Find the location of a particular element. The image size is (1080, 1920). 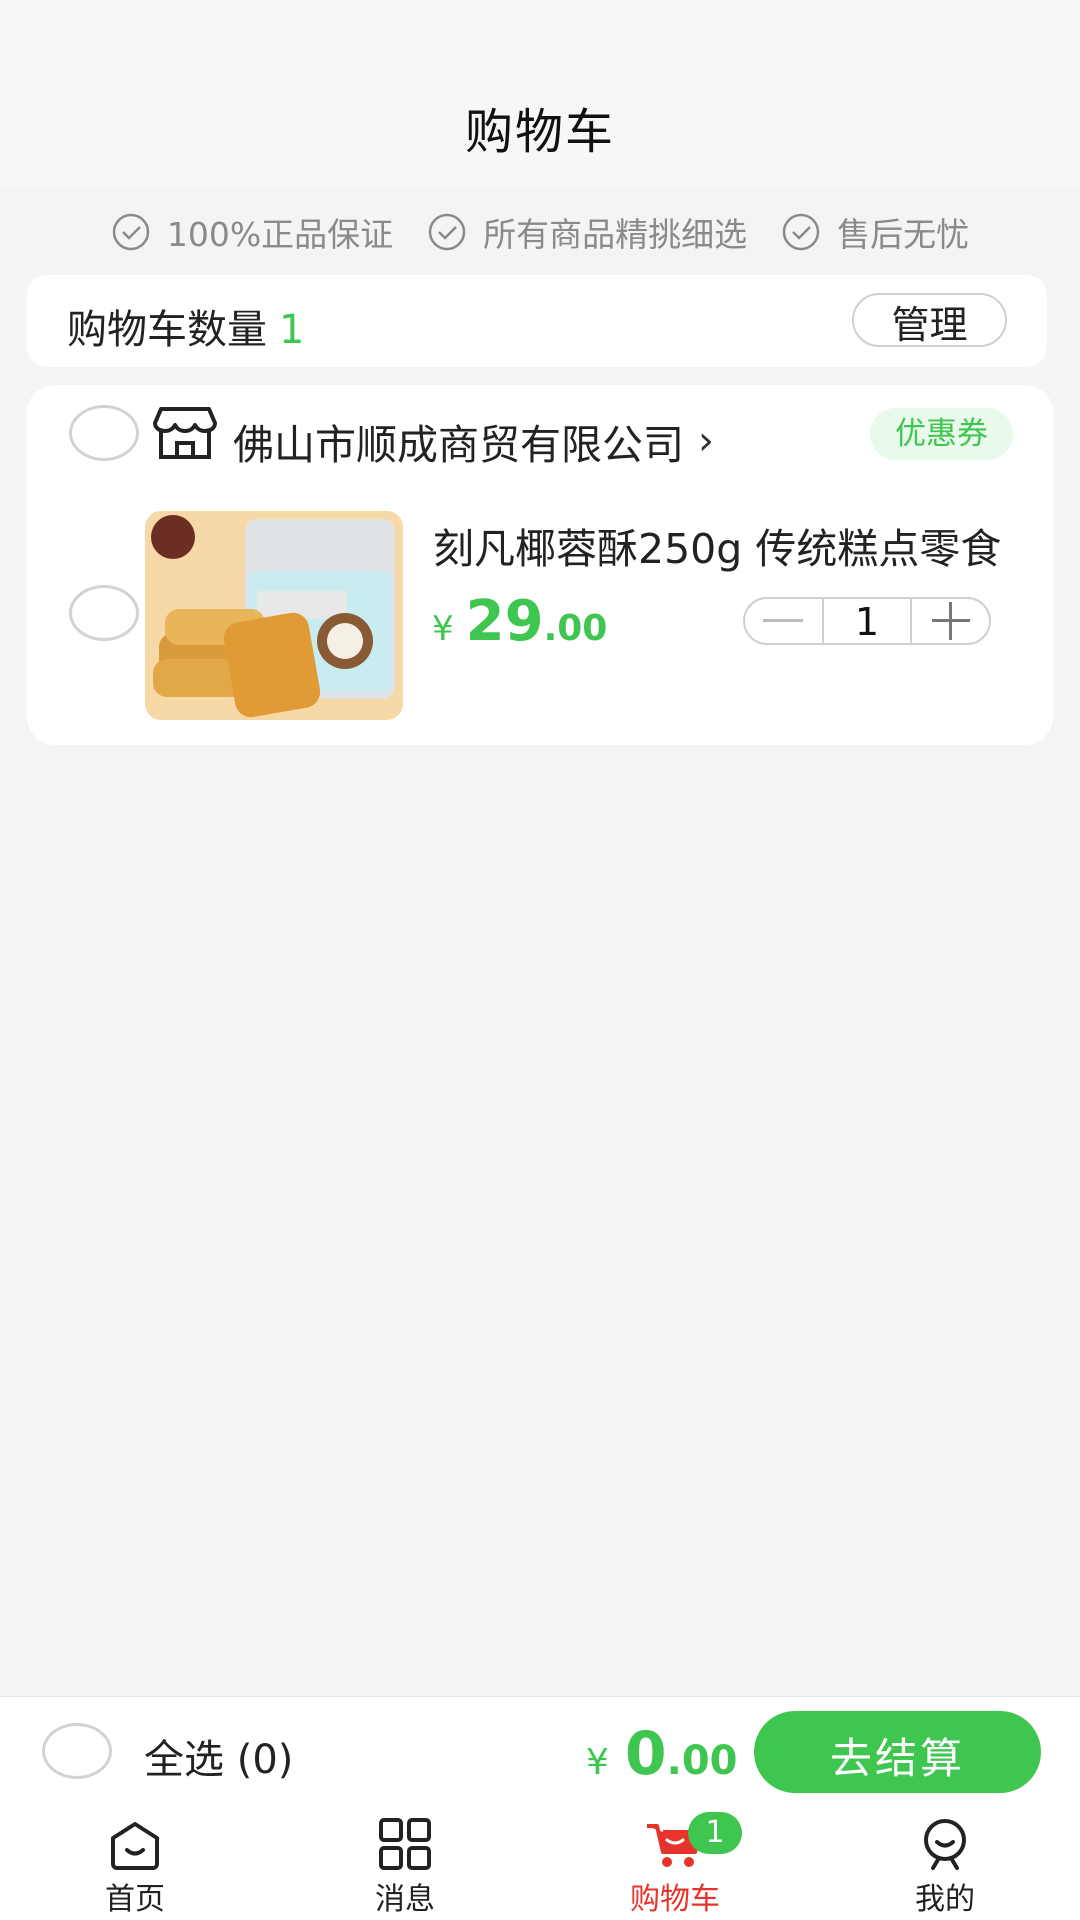

total-currency: ¥ is located at coordinates (597, 1762).